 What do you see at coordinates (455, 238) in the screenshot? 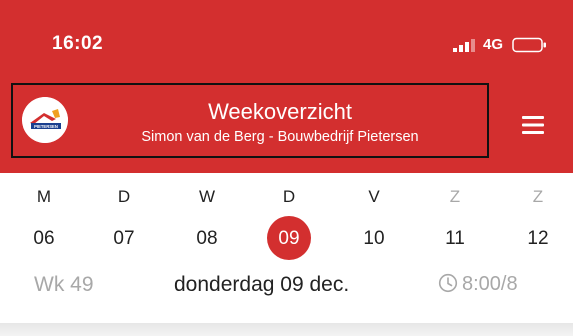
I see `day-number: 11` at bounding box center [455, 238].